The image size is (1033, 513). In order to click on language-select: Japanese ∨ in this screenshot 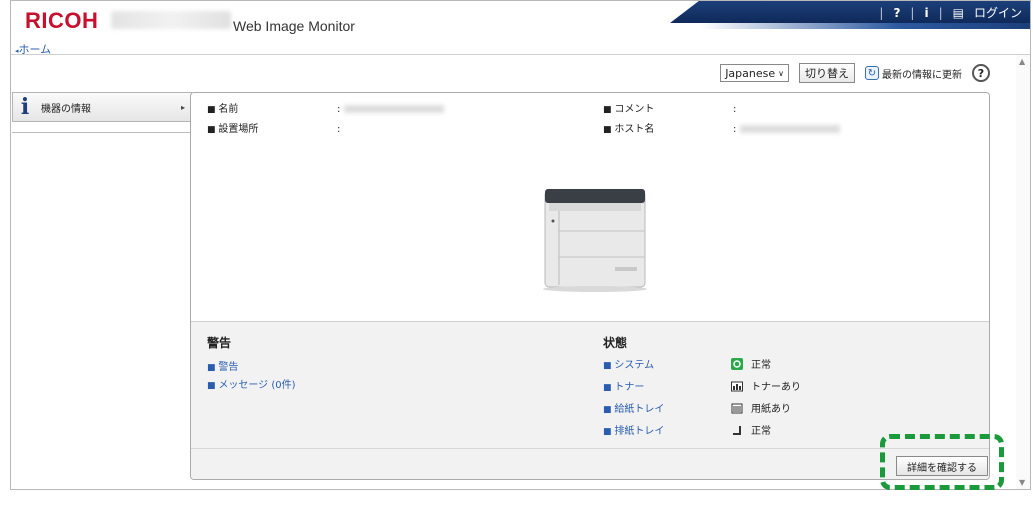, I will do `click(754, 73)`.